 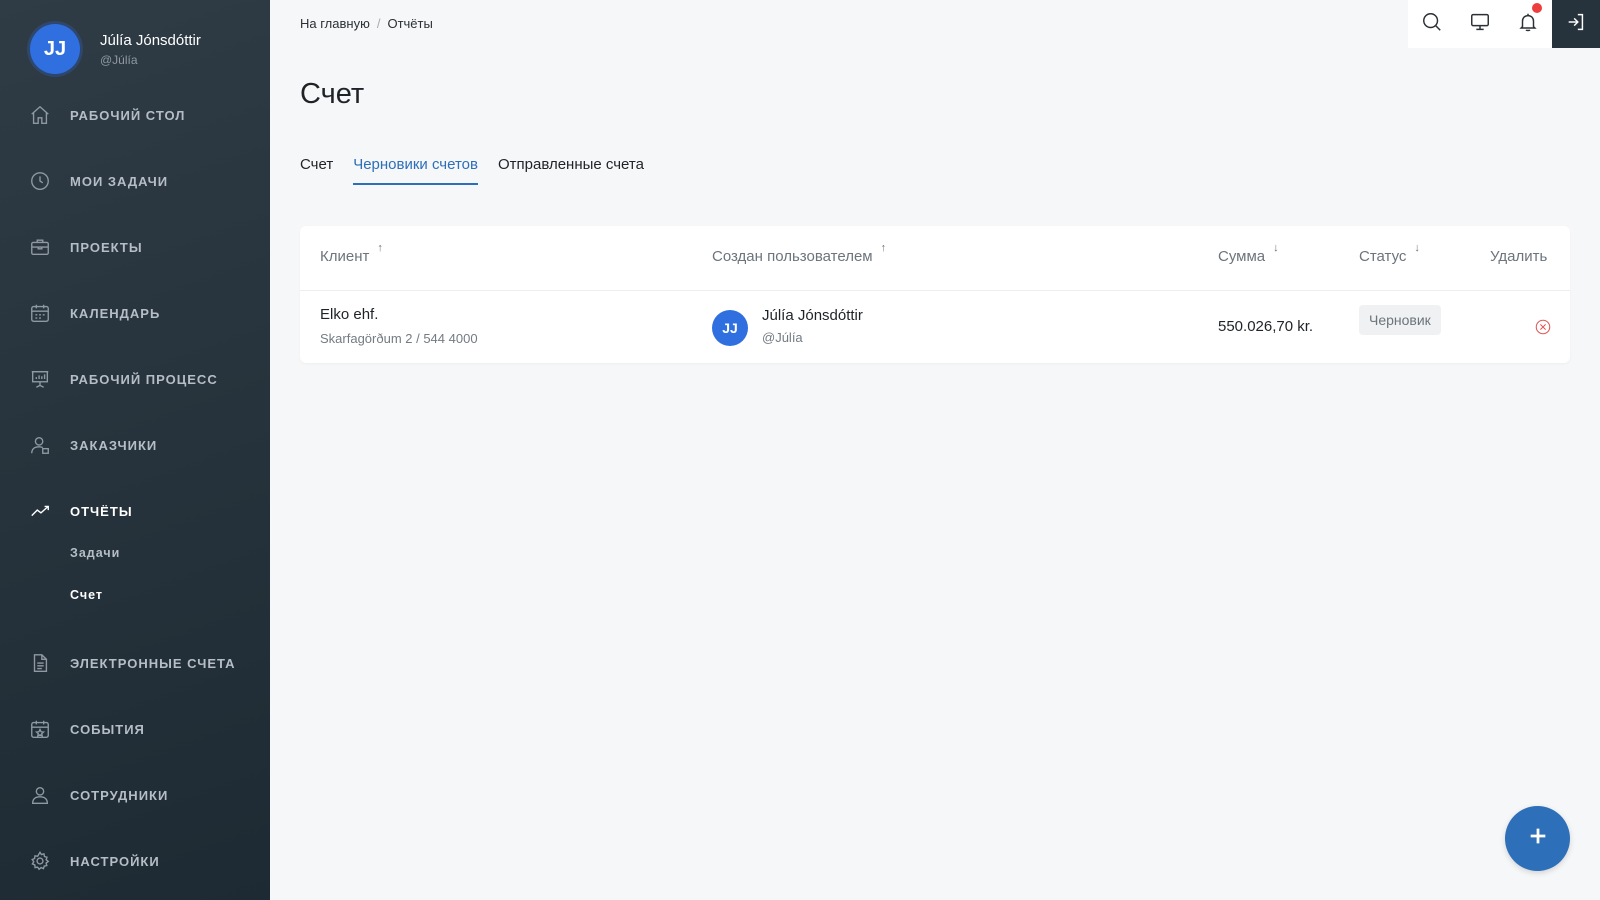 I want to click on user-handle: @Júlía, so click(x=119, y=59).